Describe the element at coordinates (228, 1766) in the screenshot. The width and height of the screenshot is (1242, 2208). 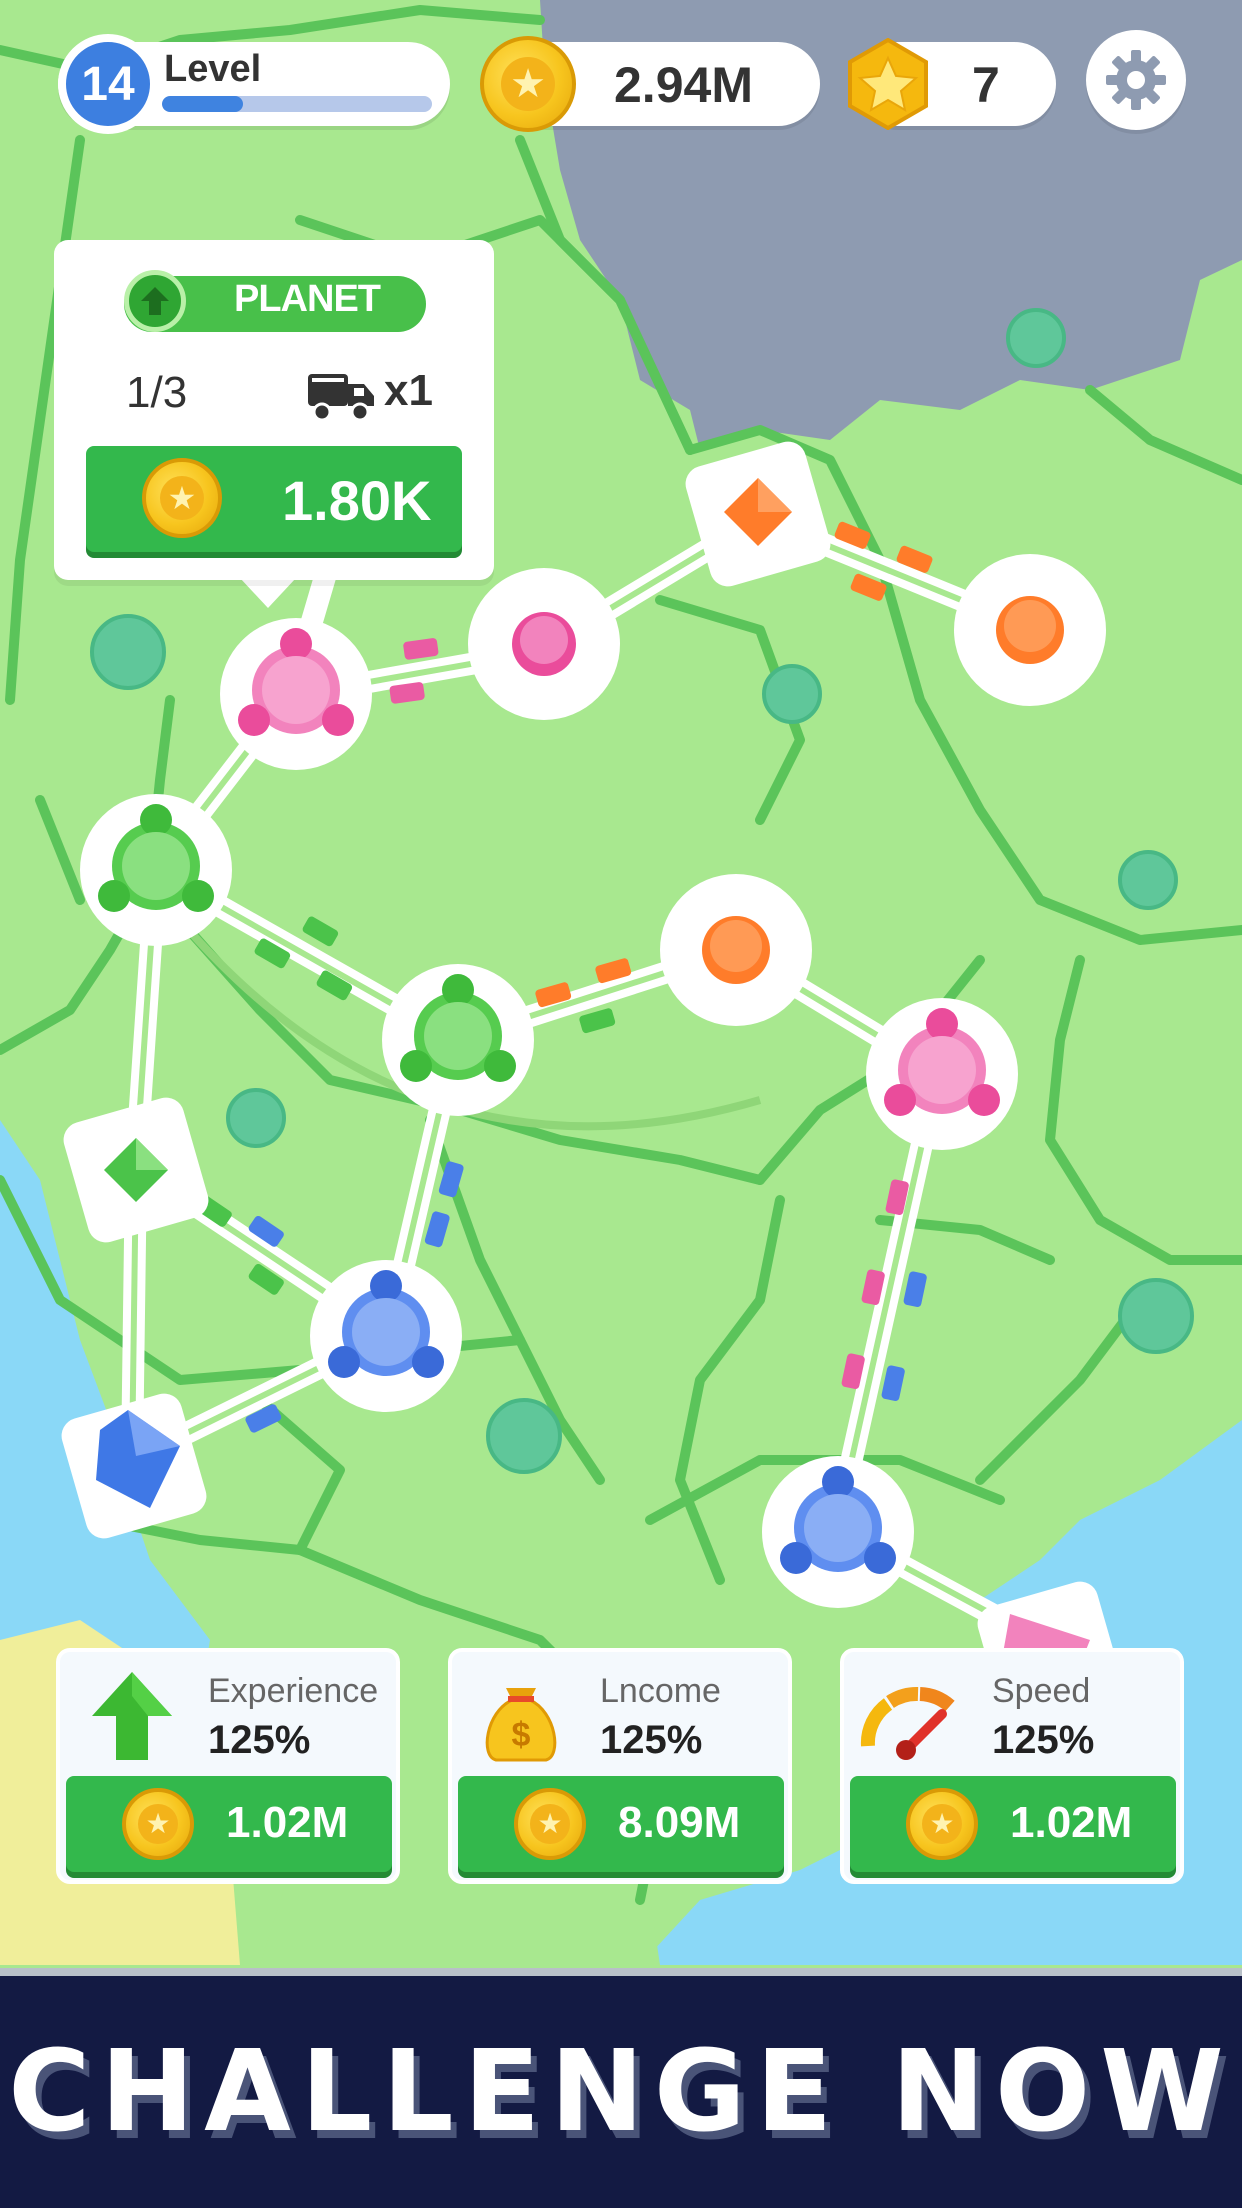
I see `upgrade-card-experience: Experience 125% ★ 1.02M` at that location.